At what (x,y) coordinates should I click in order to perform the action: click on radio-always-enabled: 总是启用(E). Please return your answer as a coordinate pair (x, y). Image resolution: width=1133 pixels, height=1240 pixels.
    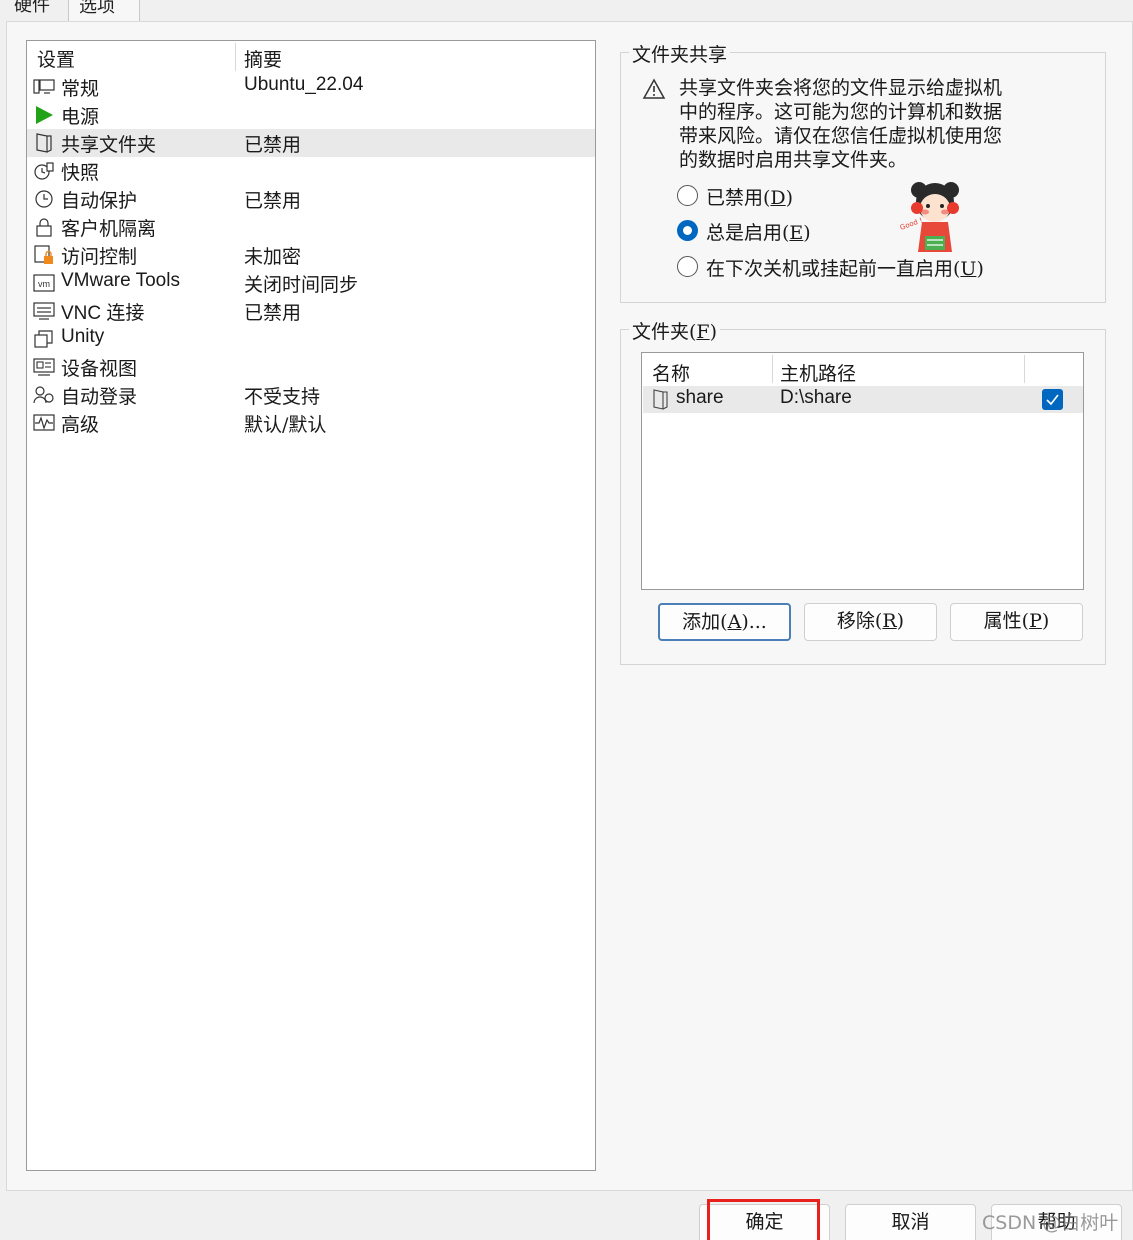
    Looking at the image, I should click on (747, 231).